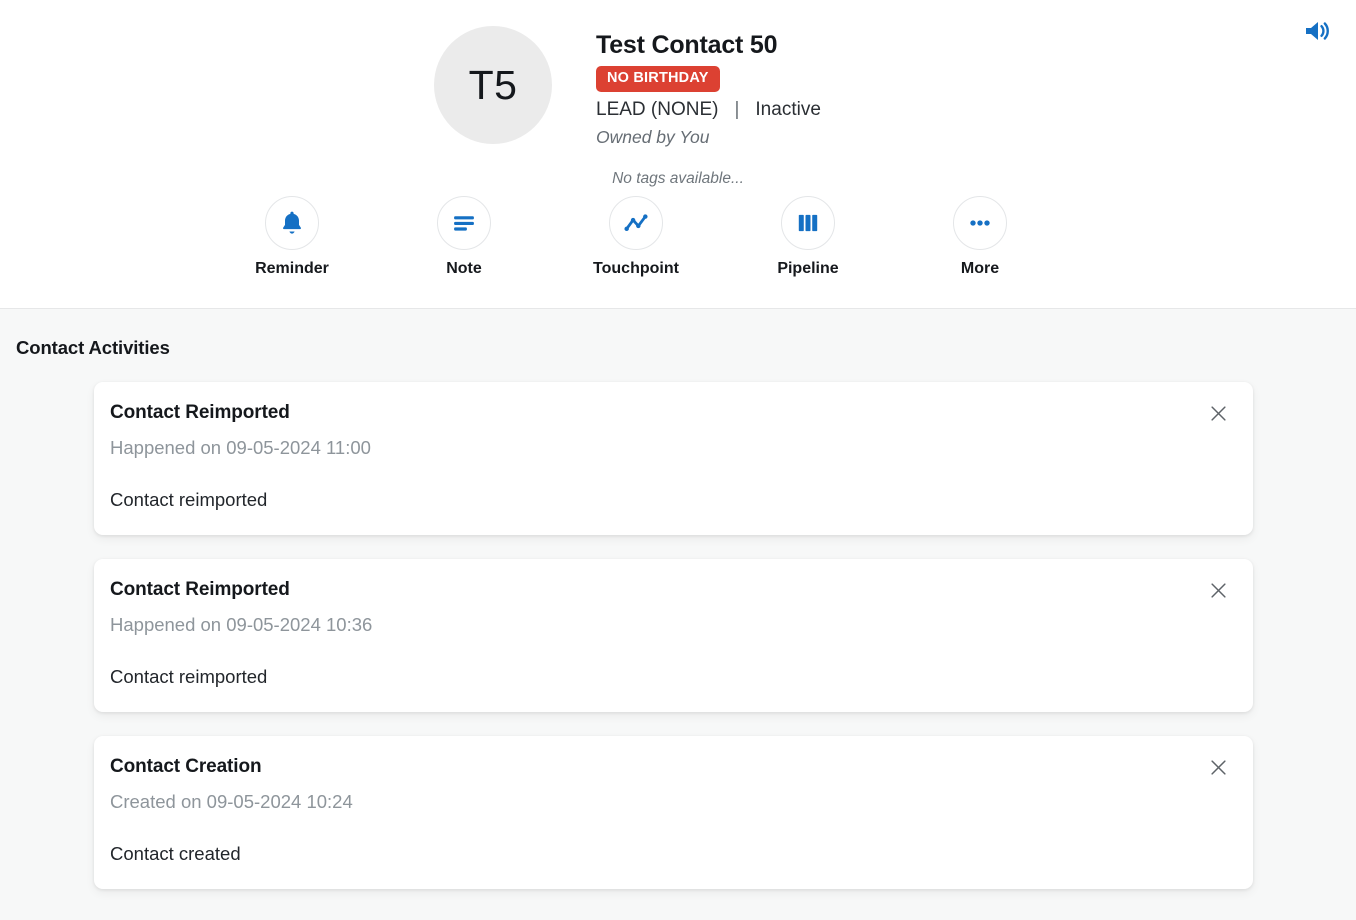  I want to click on action-note: Note, so click(464, 237).